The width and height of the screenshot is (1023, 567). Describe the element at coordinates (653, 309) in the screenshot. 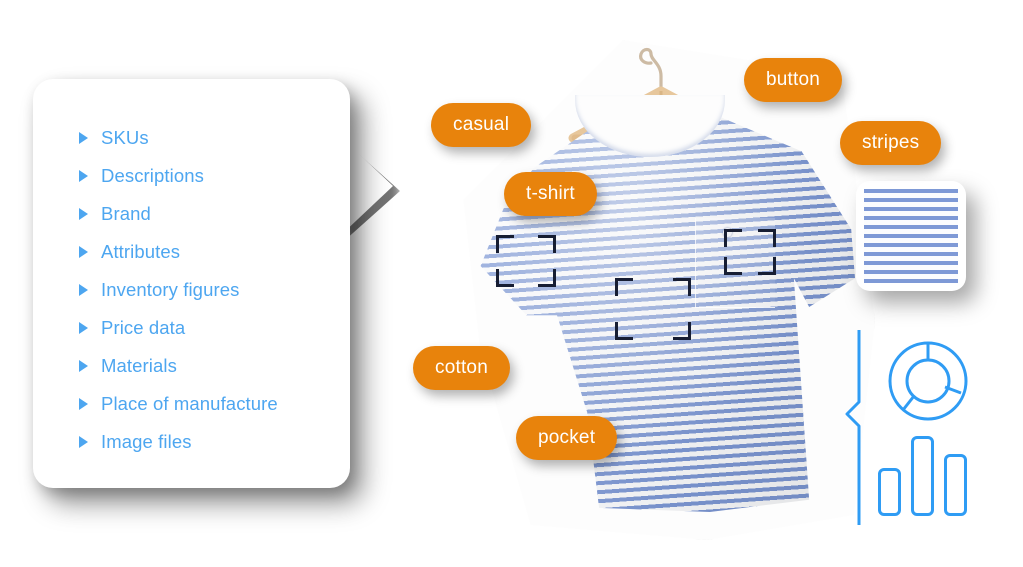

I see `detection-bracket-body` at that location.